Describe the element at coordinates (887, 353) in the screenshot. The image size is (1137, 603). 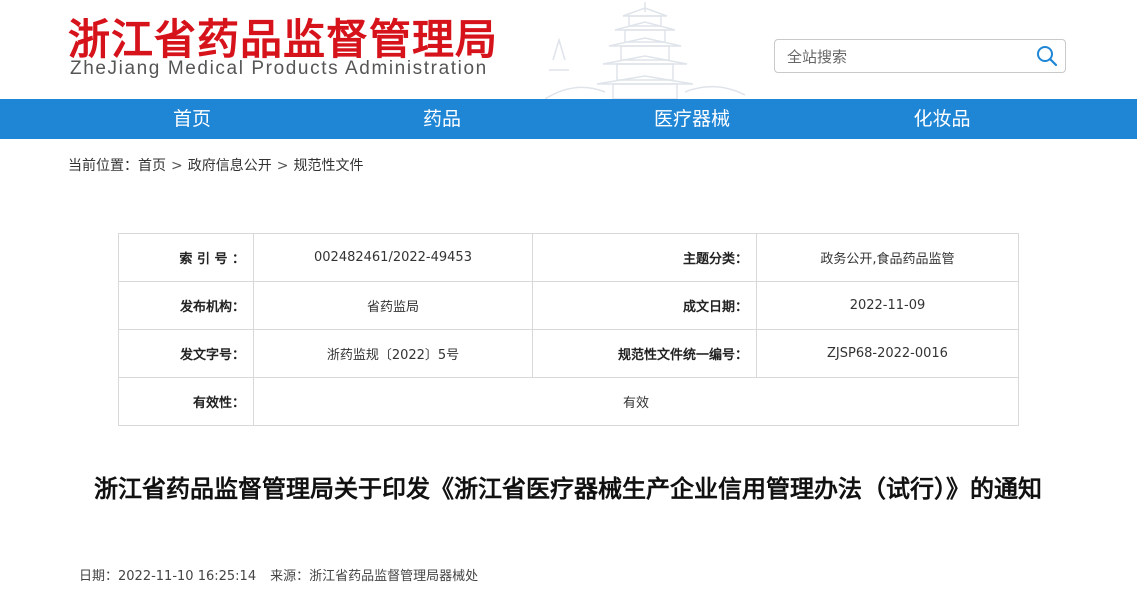
I see `unified-code-value: ZJSP68-2022-0016` at that location.